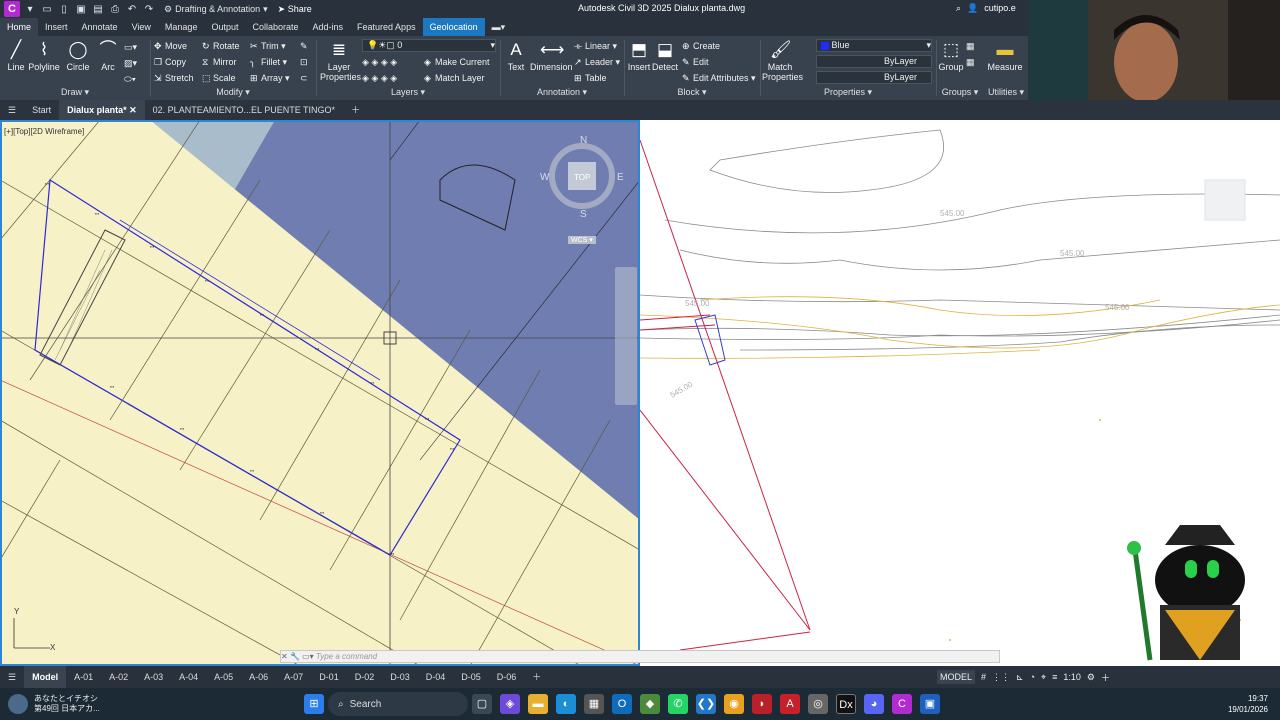 Image resolution: width=1280 pixels, height=720 pixels. I want to click on search-icon: ⌕, so click(958, 8).